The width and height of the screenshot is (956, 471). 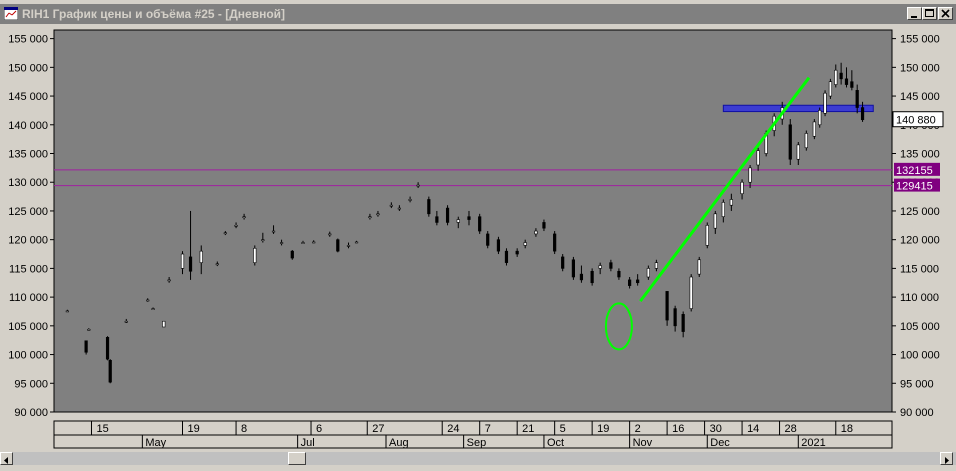 What do you see at coordinates (917, 413) in the screenshot?
I see `y-tick-label-right: 90 000` at bounding box center [917, 413].